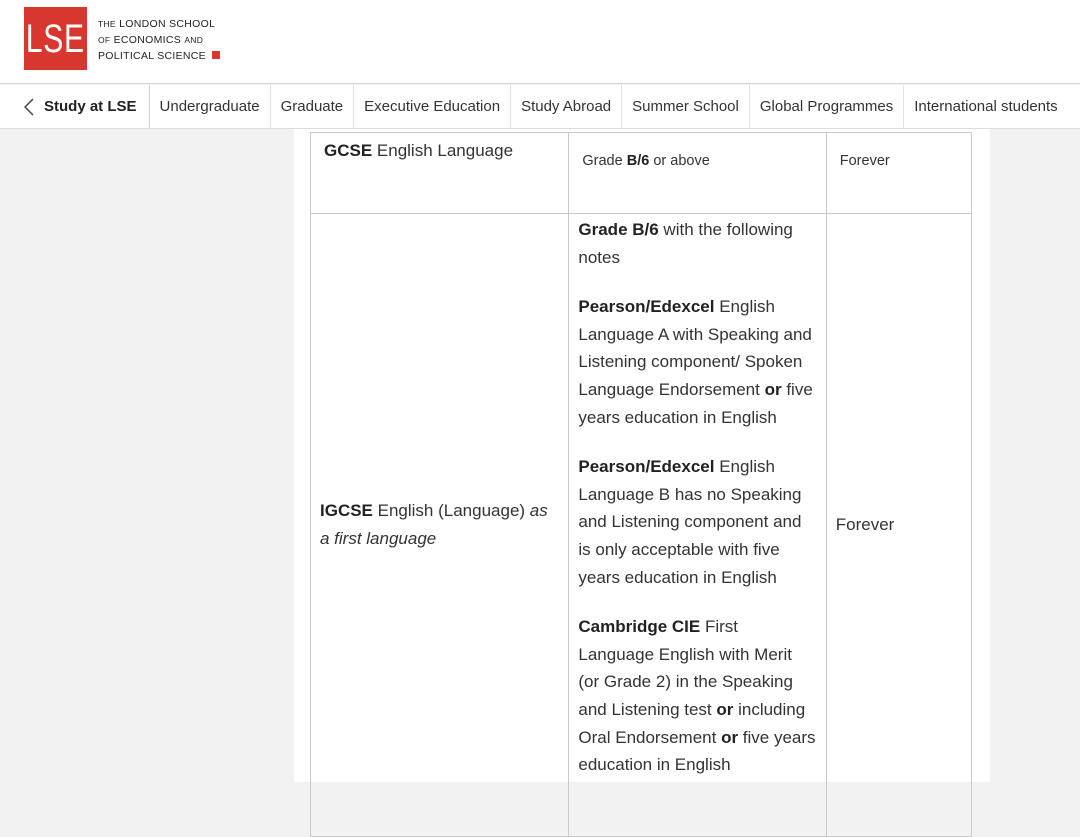 This screenshot has height=837, width=1080. What do you see at coordinates (685, 243) in the screenshot?
I see `grade-note-intro: Grade B/6 with the following notes` at bounding box center [685, 243].